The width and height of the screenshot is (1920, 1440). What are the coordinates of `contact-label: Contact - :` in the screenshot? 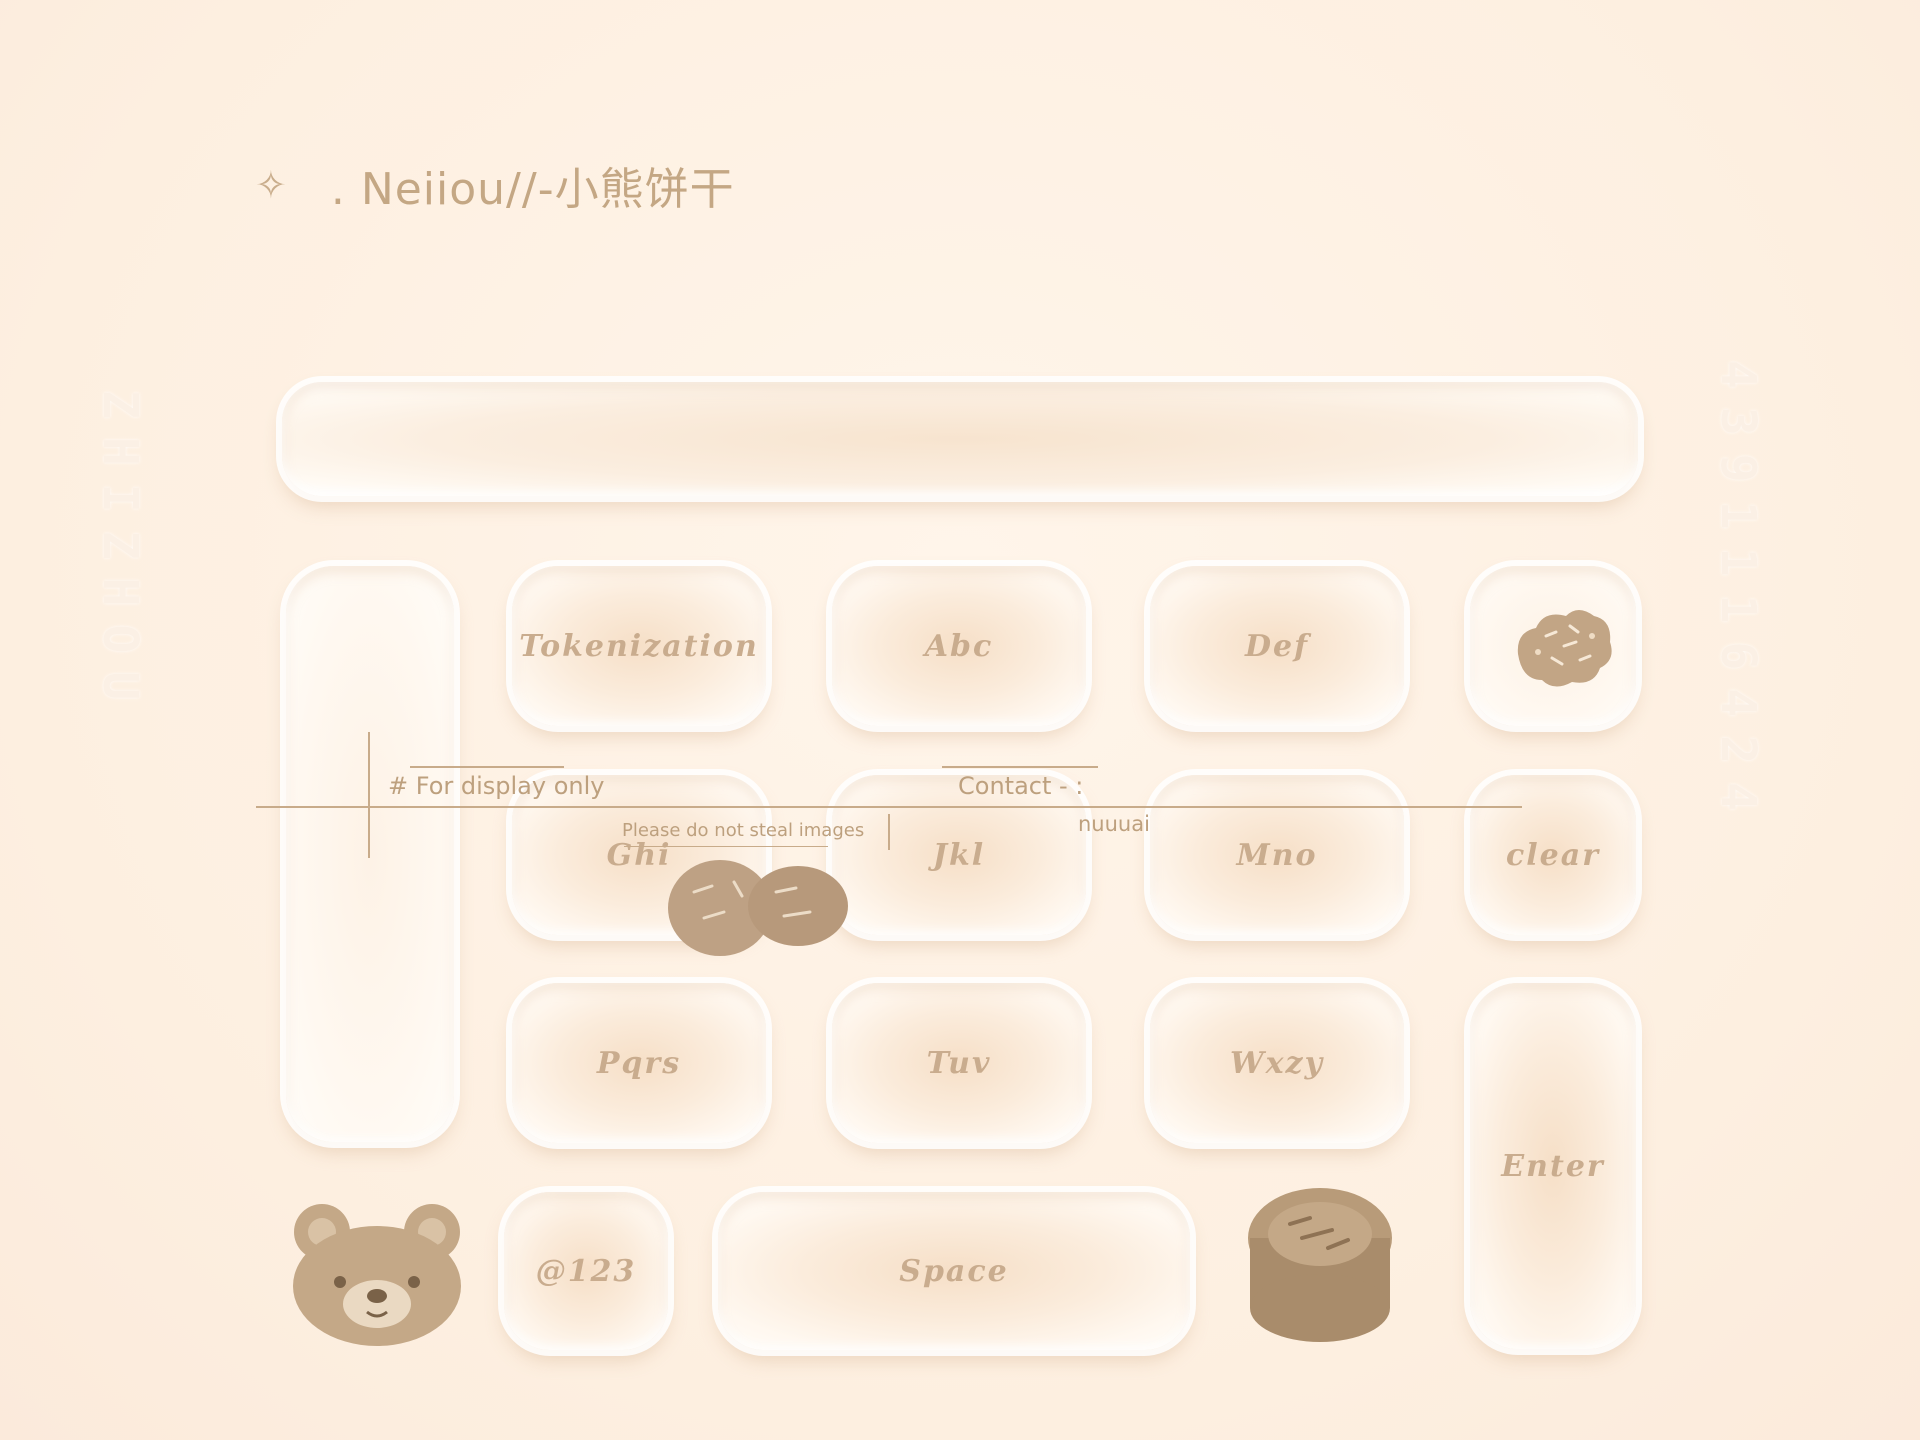 It's located at (1021, 786).